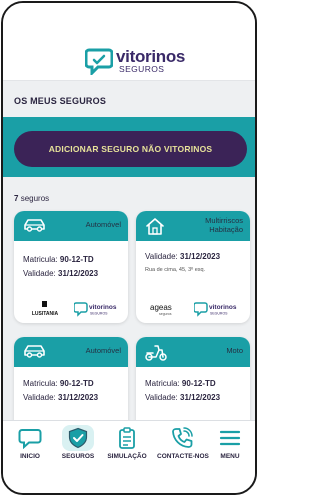 Image resolution: width=320 pixels, height=496 pixels. I want to click on nav-label: MENU, so click(230, 456).